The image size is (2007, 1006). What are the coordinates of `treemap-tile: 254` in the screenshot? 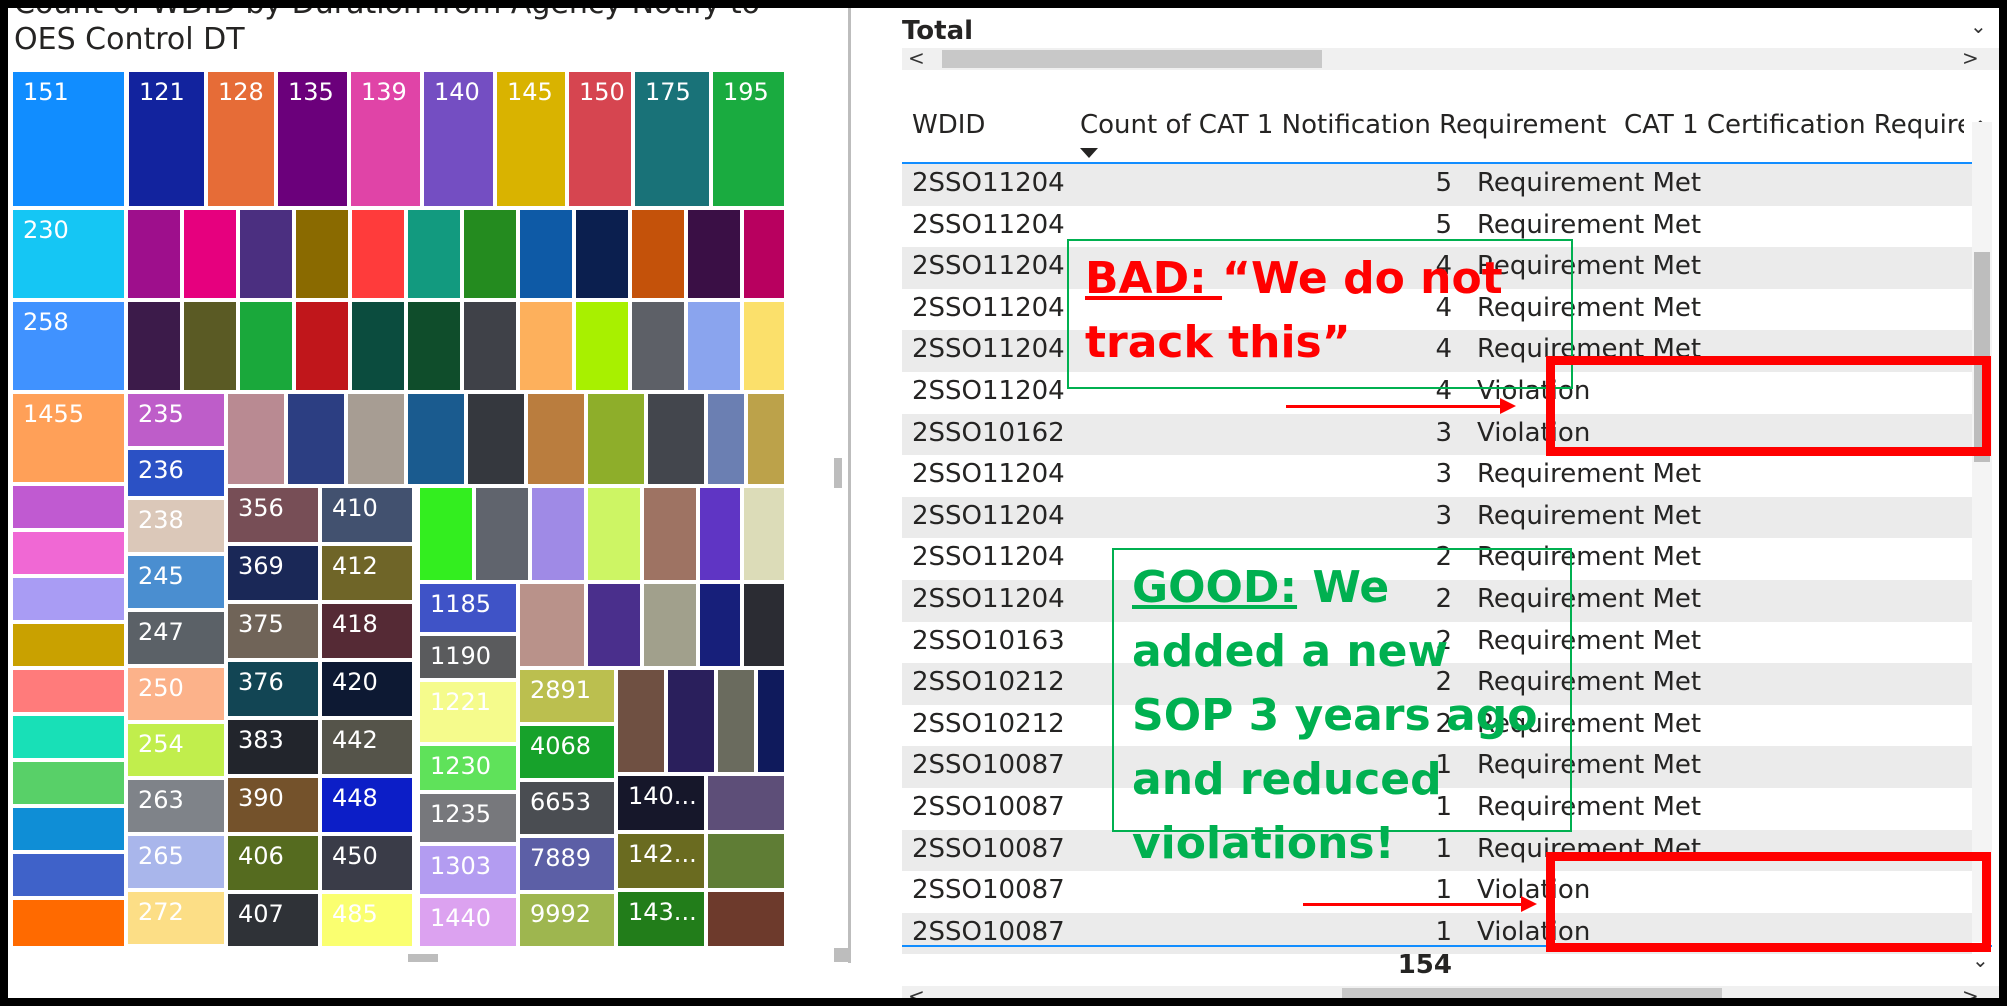 It's located at (176, 750).